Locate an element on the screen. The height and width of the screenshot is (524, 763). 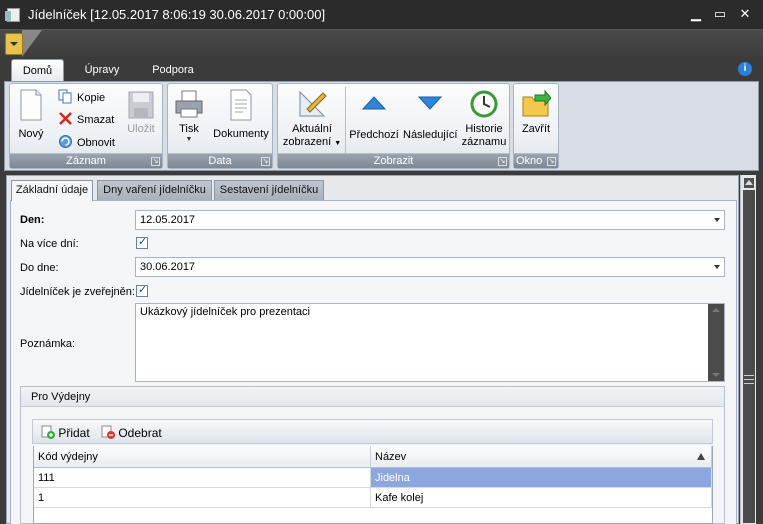
table-cell-kod: 1 is located at coordinates (202, 498).